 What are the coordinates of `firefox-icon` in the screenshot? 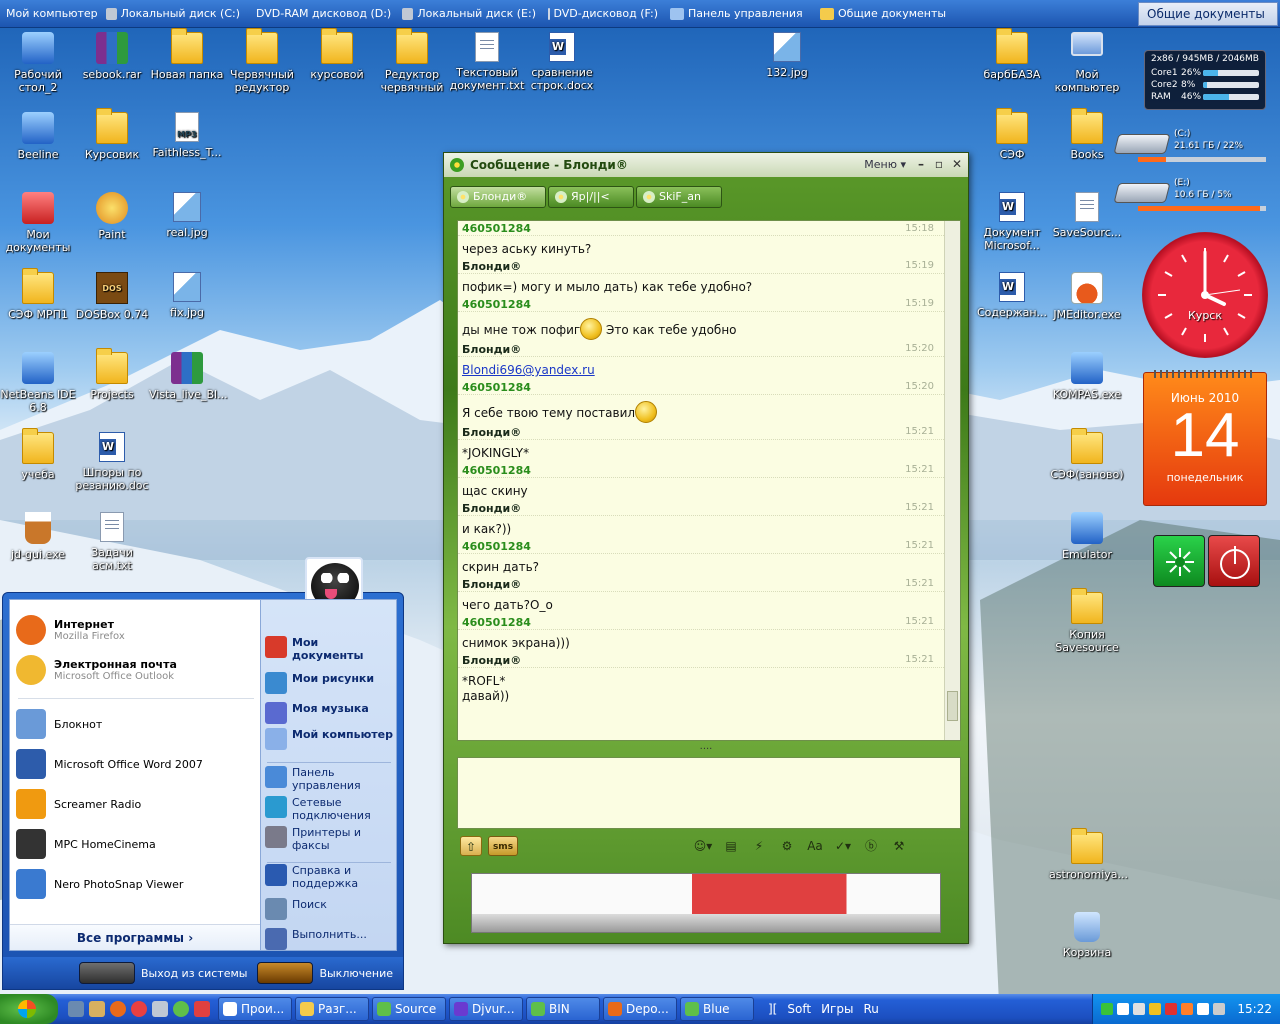 It's located at (118, 1009).